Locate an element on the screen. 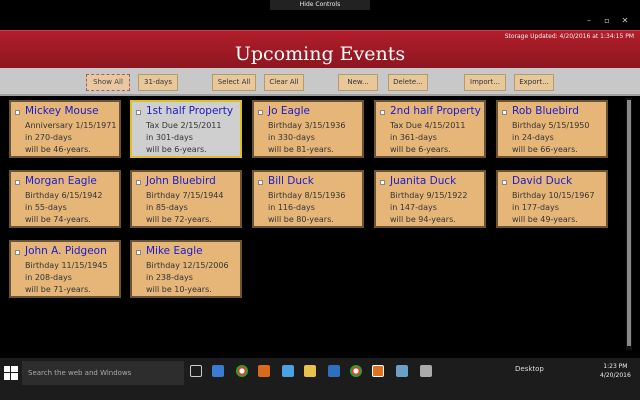  event-name: David Duck is located at coordinates (542, 181).